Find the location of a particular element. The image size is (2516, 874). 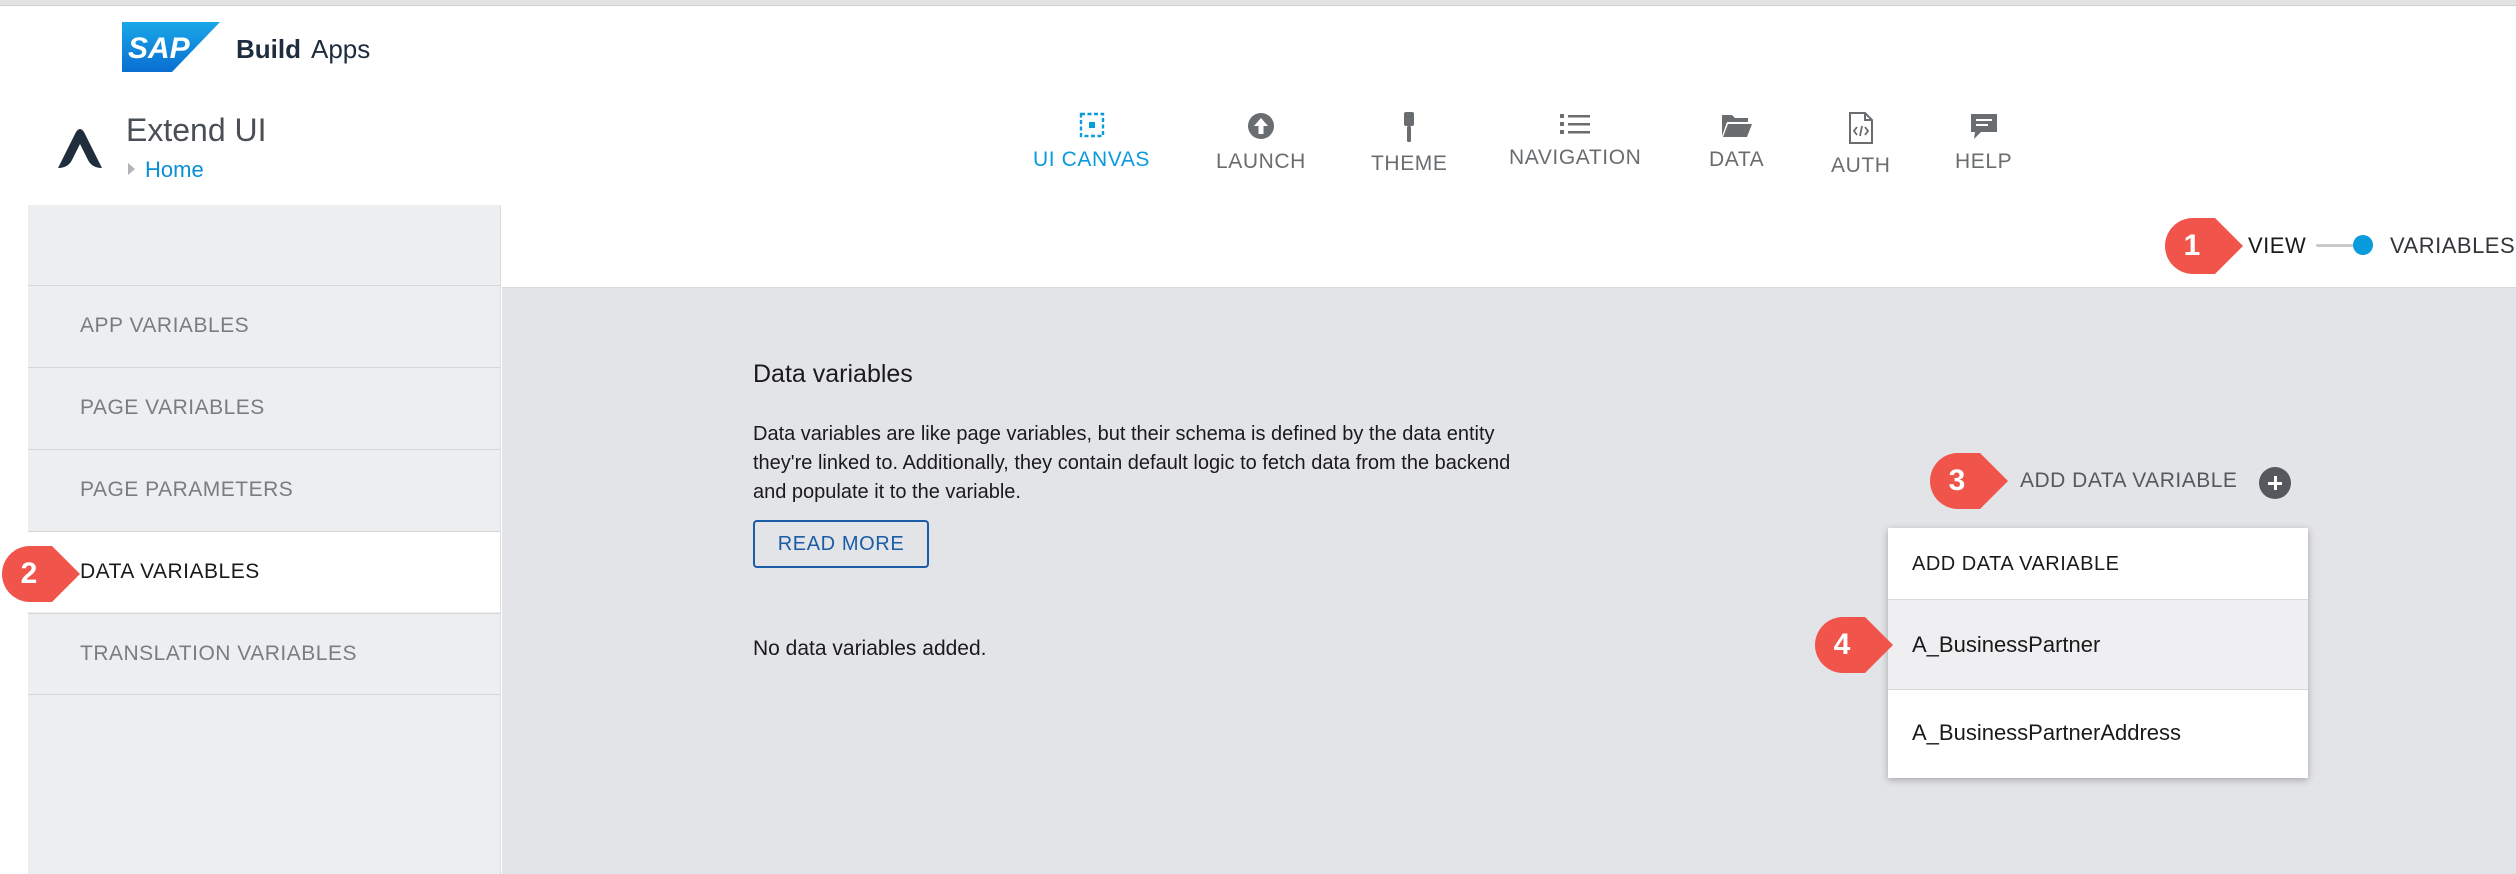

tab-ui-canvas: UI CANVAS is located at coordinates (1091, 142).